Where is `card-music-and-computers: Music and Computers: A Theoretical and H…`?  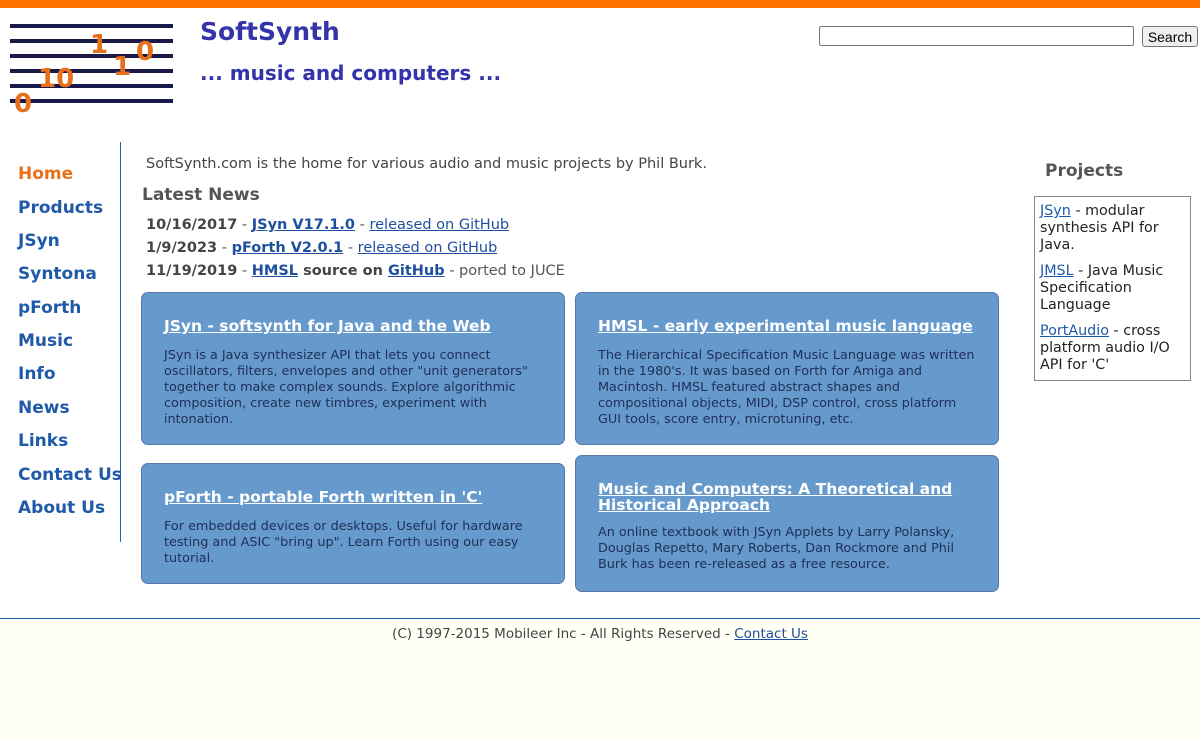 card-music-and-computers: Music and Computers: A Theoretical and H… is located at coordinates (787, 523).